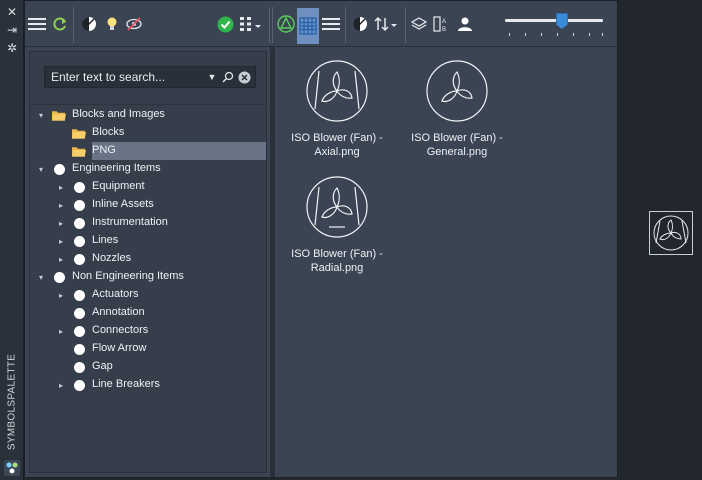 The image size is (702, 480). Describe the element at coordinates (12, 12) in the screenshot. I see `close-icon: ✕` at that location.